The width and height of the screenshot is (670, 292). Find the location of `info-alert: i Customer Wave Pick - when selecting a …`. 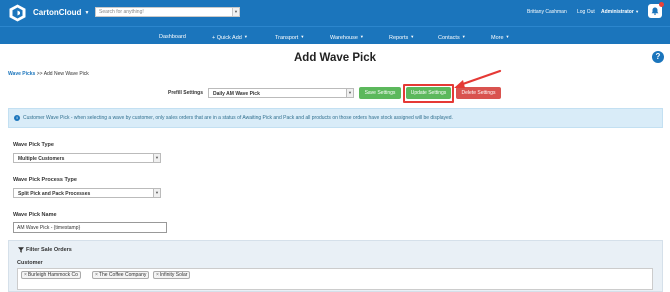

info-alert: i Customer Wave Pick - when selecting a … is located at coordinates (335, 118).